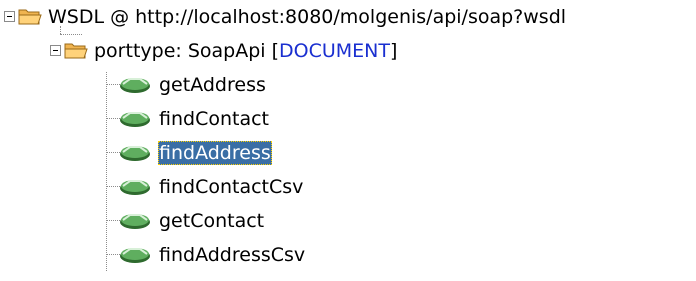 This screenshot has height=281, width=696. I want to click on tree-connector-root-h, so click(71, 34).